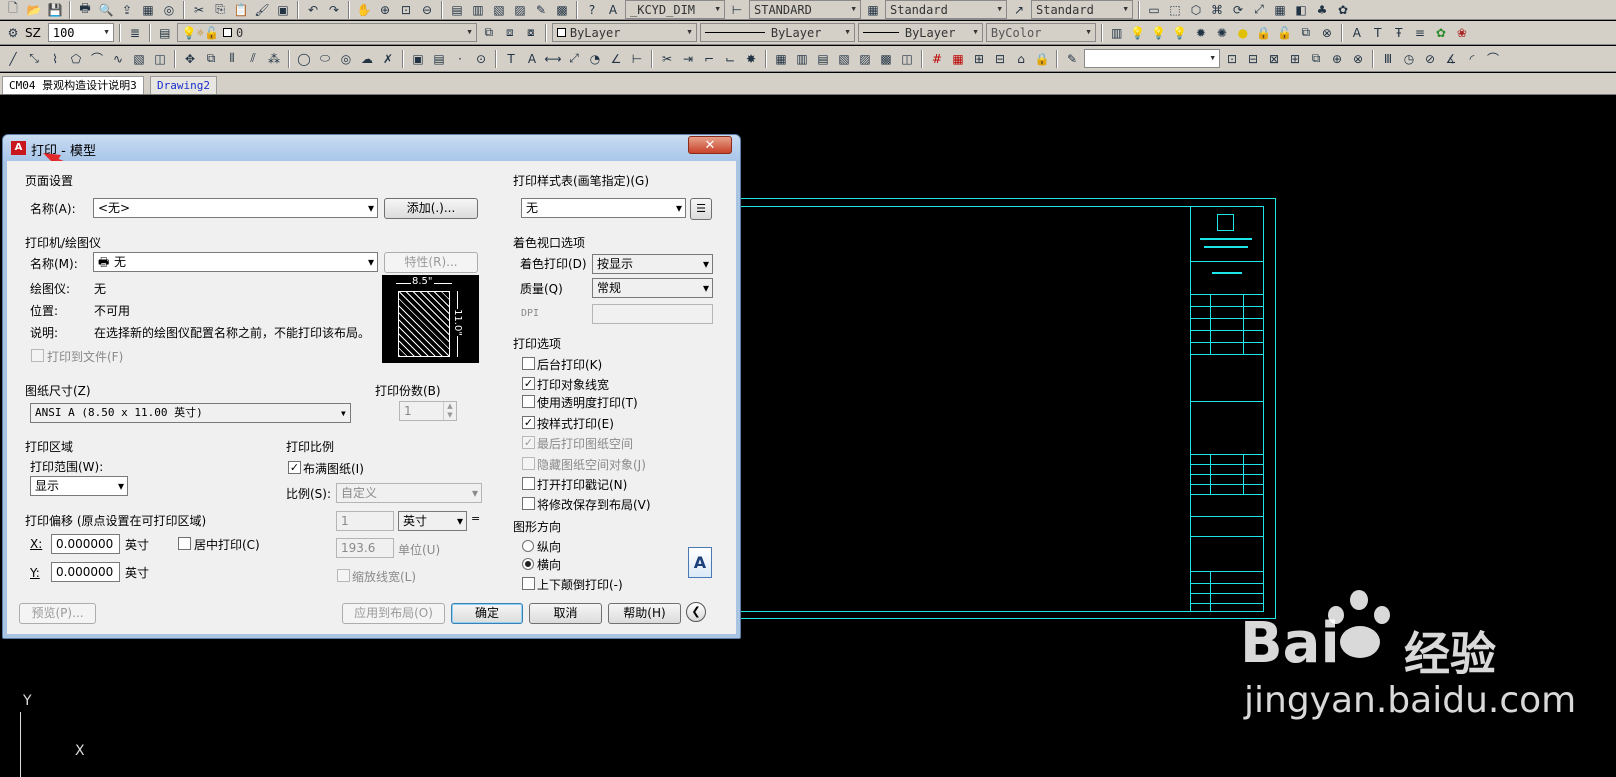  Describe the element at coordinates (365, 521) in the screenshot. I see `scale-numerator-input: 1` at that location.